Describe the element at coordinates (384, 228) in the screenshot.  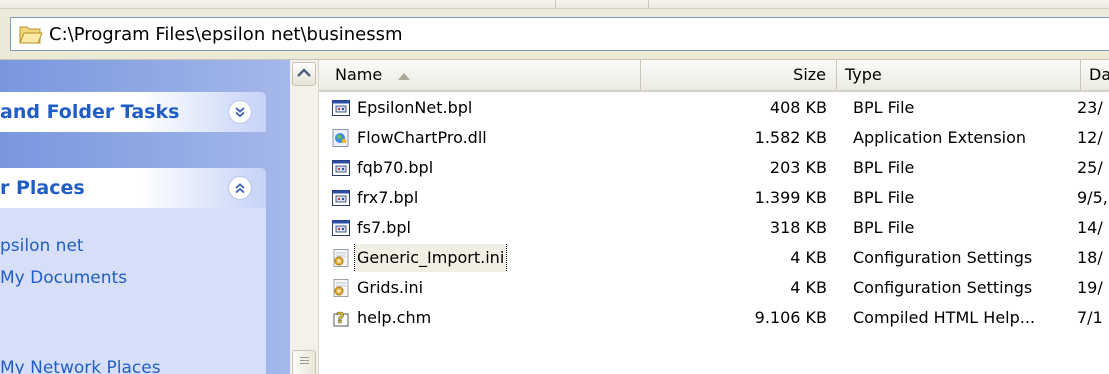
I see `file-name: fs7.bpl` at that location.